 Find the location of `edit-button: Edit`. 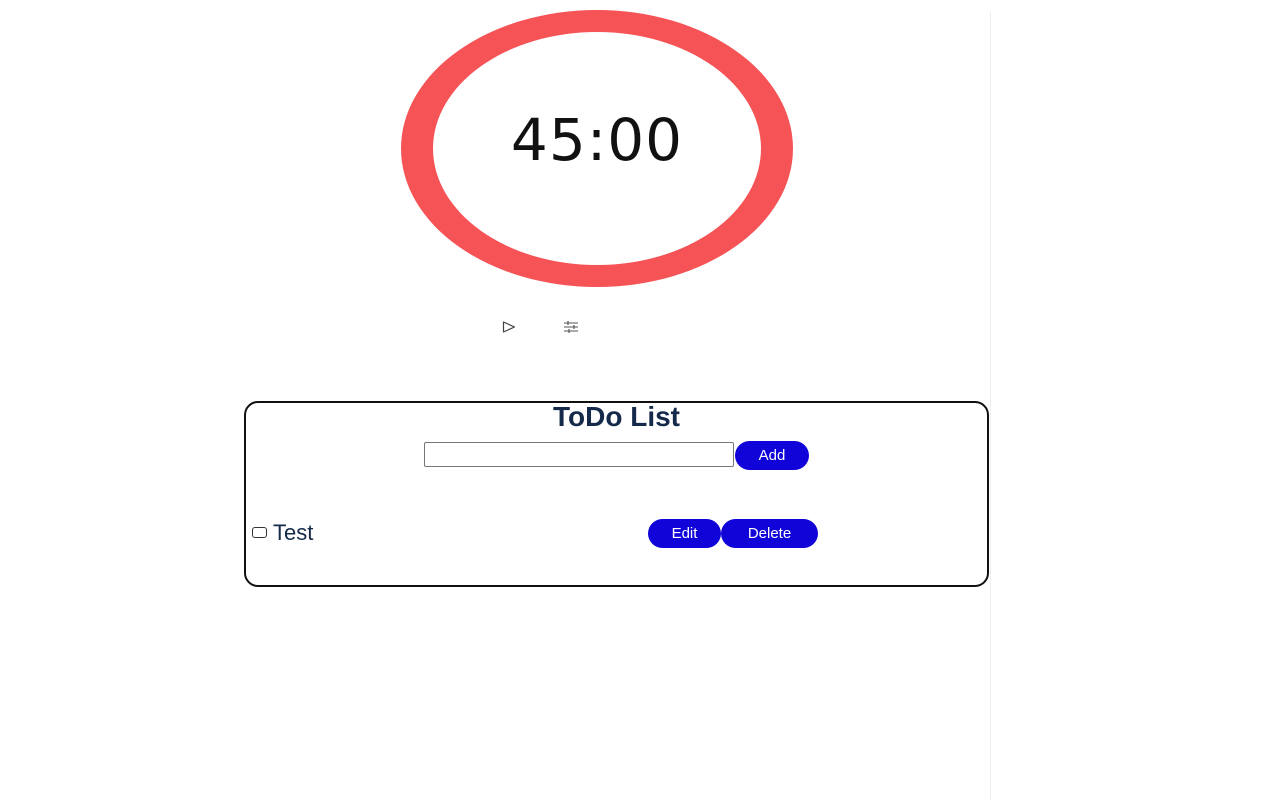

edit-button: Edit is located at coordinates (684, 533).